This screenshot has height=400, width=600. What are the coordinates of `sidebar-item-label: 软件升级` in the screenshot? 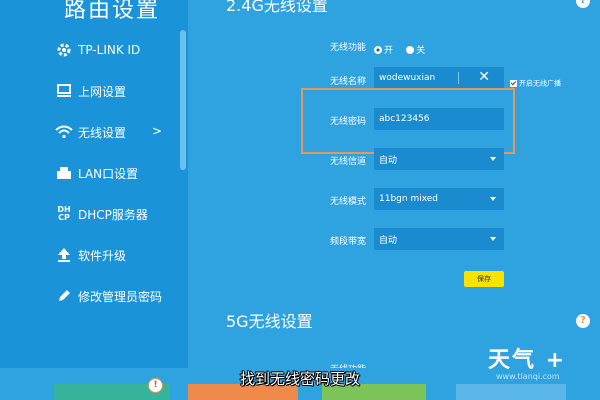 It's located at (102, 255).